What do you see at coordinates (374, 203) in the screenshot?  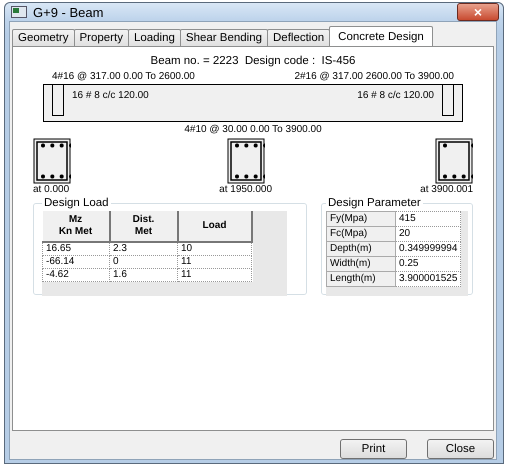 I see `group-title: Design Parameter` at bounding box center [374, 203].